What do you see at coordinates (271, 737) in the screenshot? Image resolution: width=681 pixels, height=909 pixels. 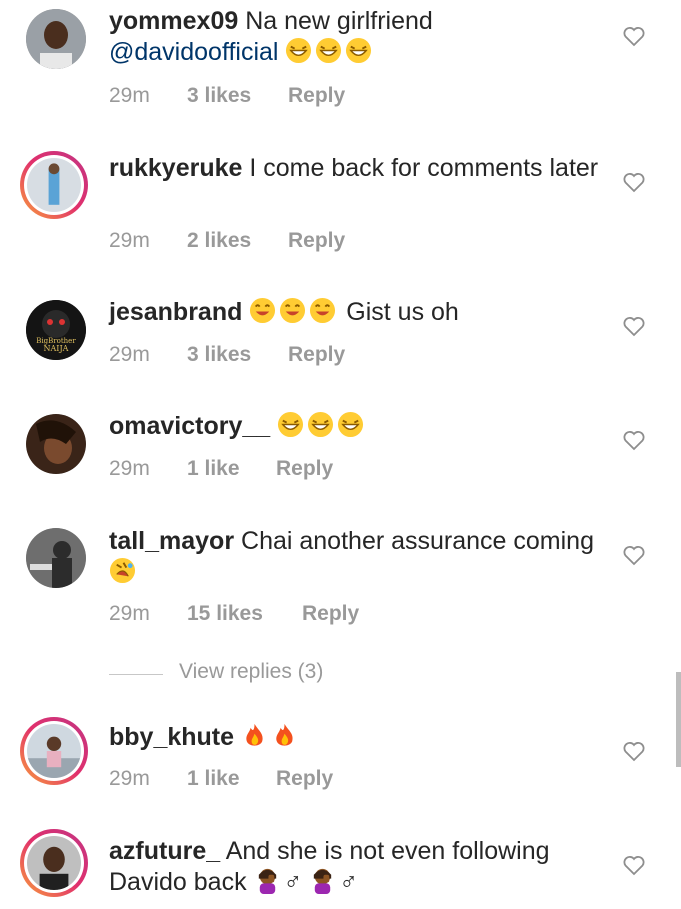 I see `fire-emoji` at bounding box center [271, 737].